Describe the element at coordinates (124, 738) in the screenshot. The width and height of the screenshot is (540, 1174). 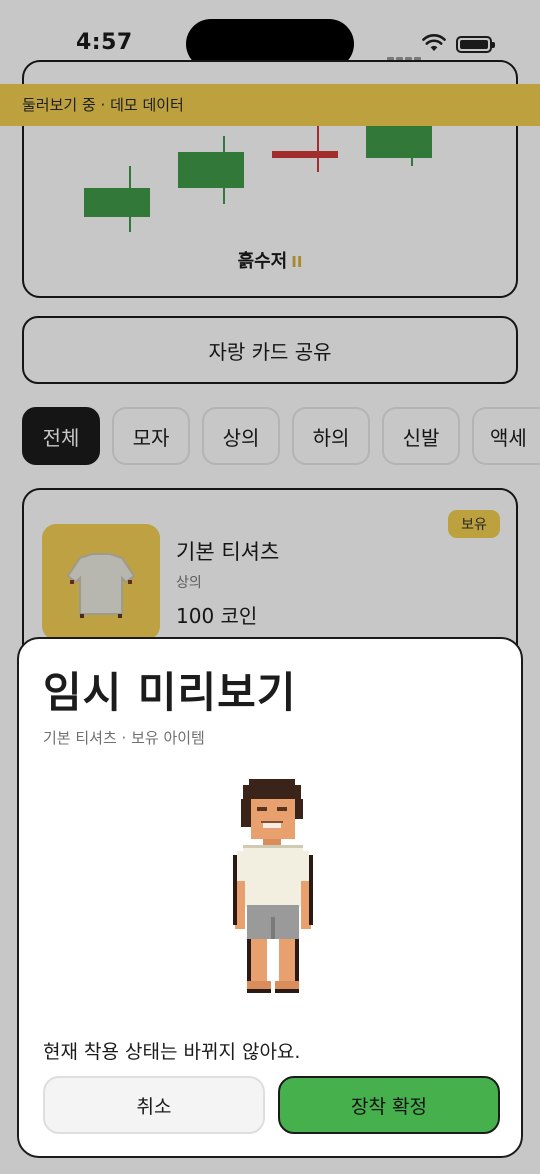
I see `sheet-subtitle: 기본 티셔츠 · 보유 아이템` at that location.